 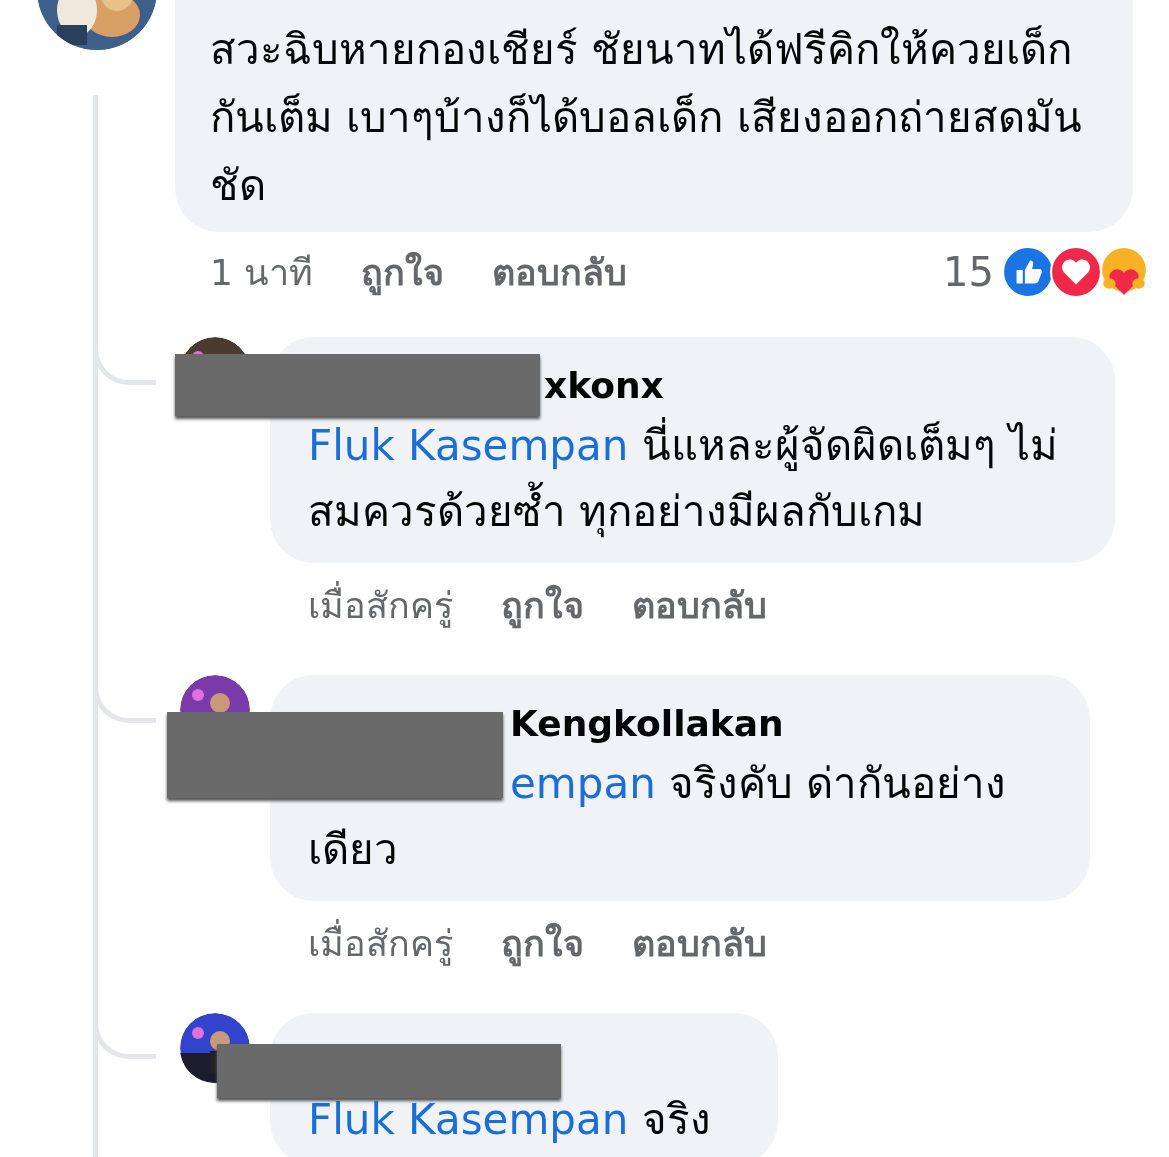 What do you see at coordinates (1028, 272) in the screenshot?
I see `thumbs-up-icon` at bounding box center [1028, 272].